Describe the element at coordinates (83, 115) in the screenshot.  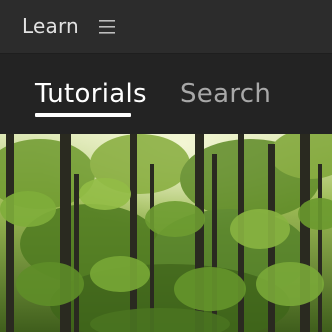
I see `active-tab-indicator` at that location.